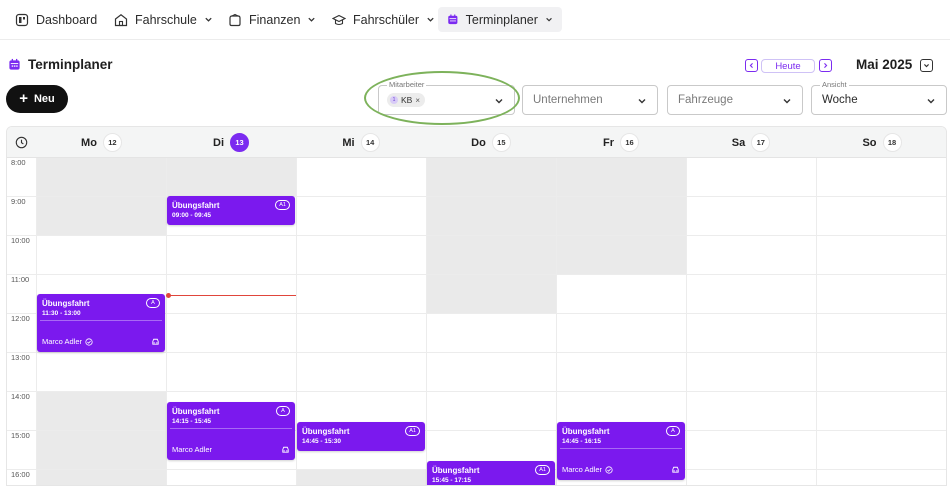  What do you see at coordinates (192, 215) in the screenshot?
I see `appointment-time: 09:00 - 09:45` at bounding box center [192, 215].